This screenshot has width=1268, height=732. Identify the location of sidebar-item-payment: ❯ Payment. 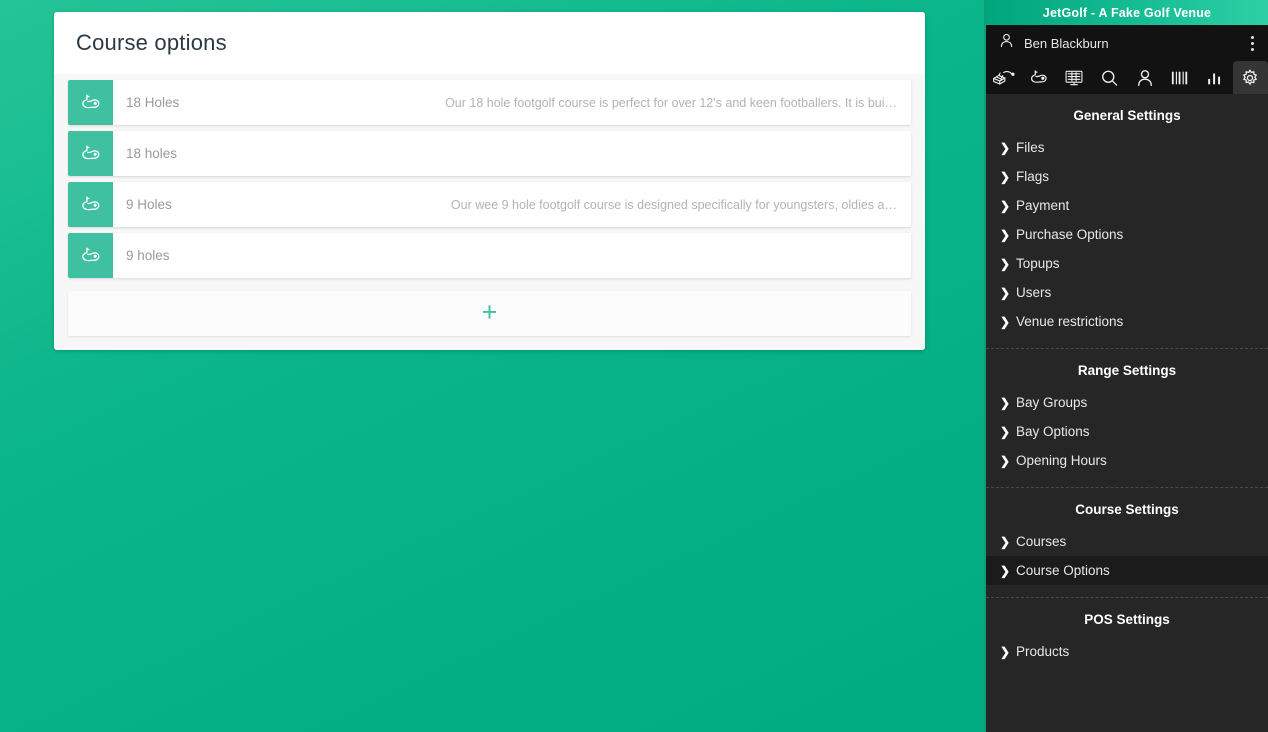
(1127, 205).